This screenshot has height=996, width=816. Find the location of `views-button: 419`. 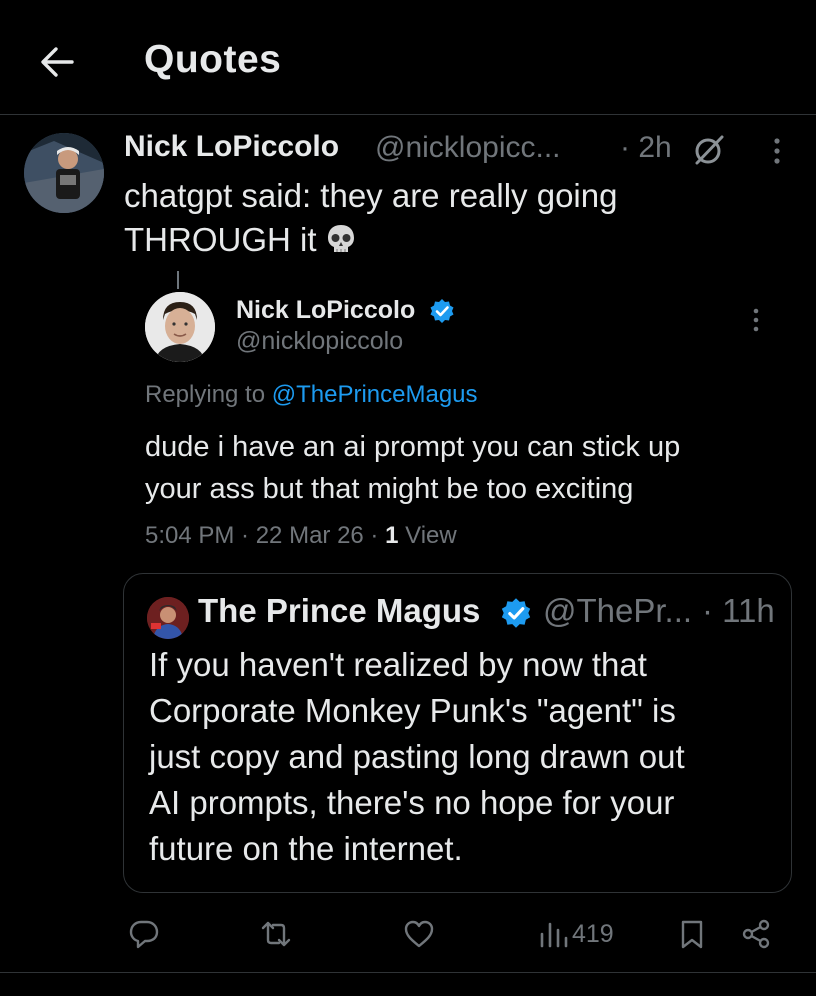

views-button: 419 is located at coordinates (583, 935).